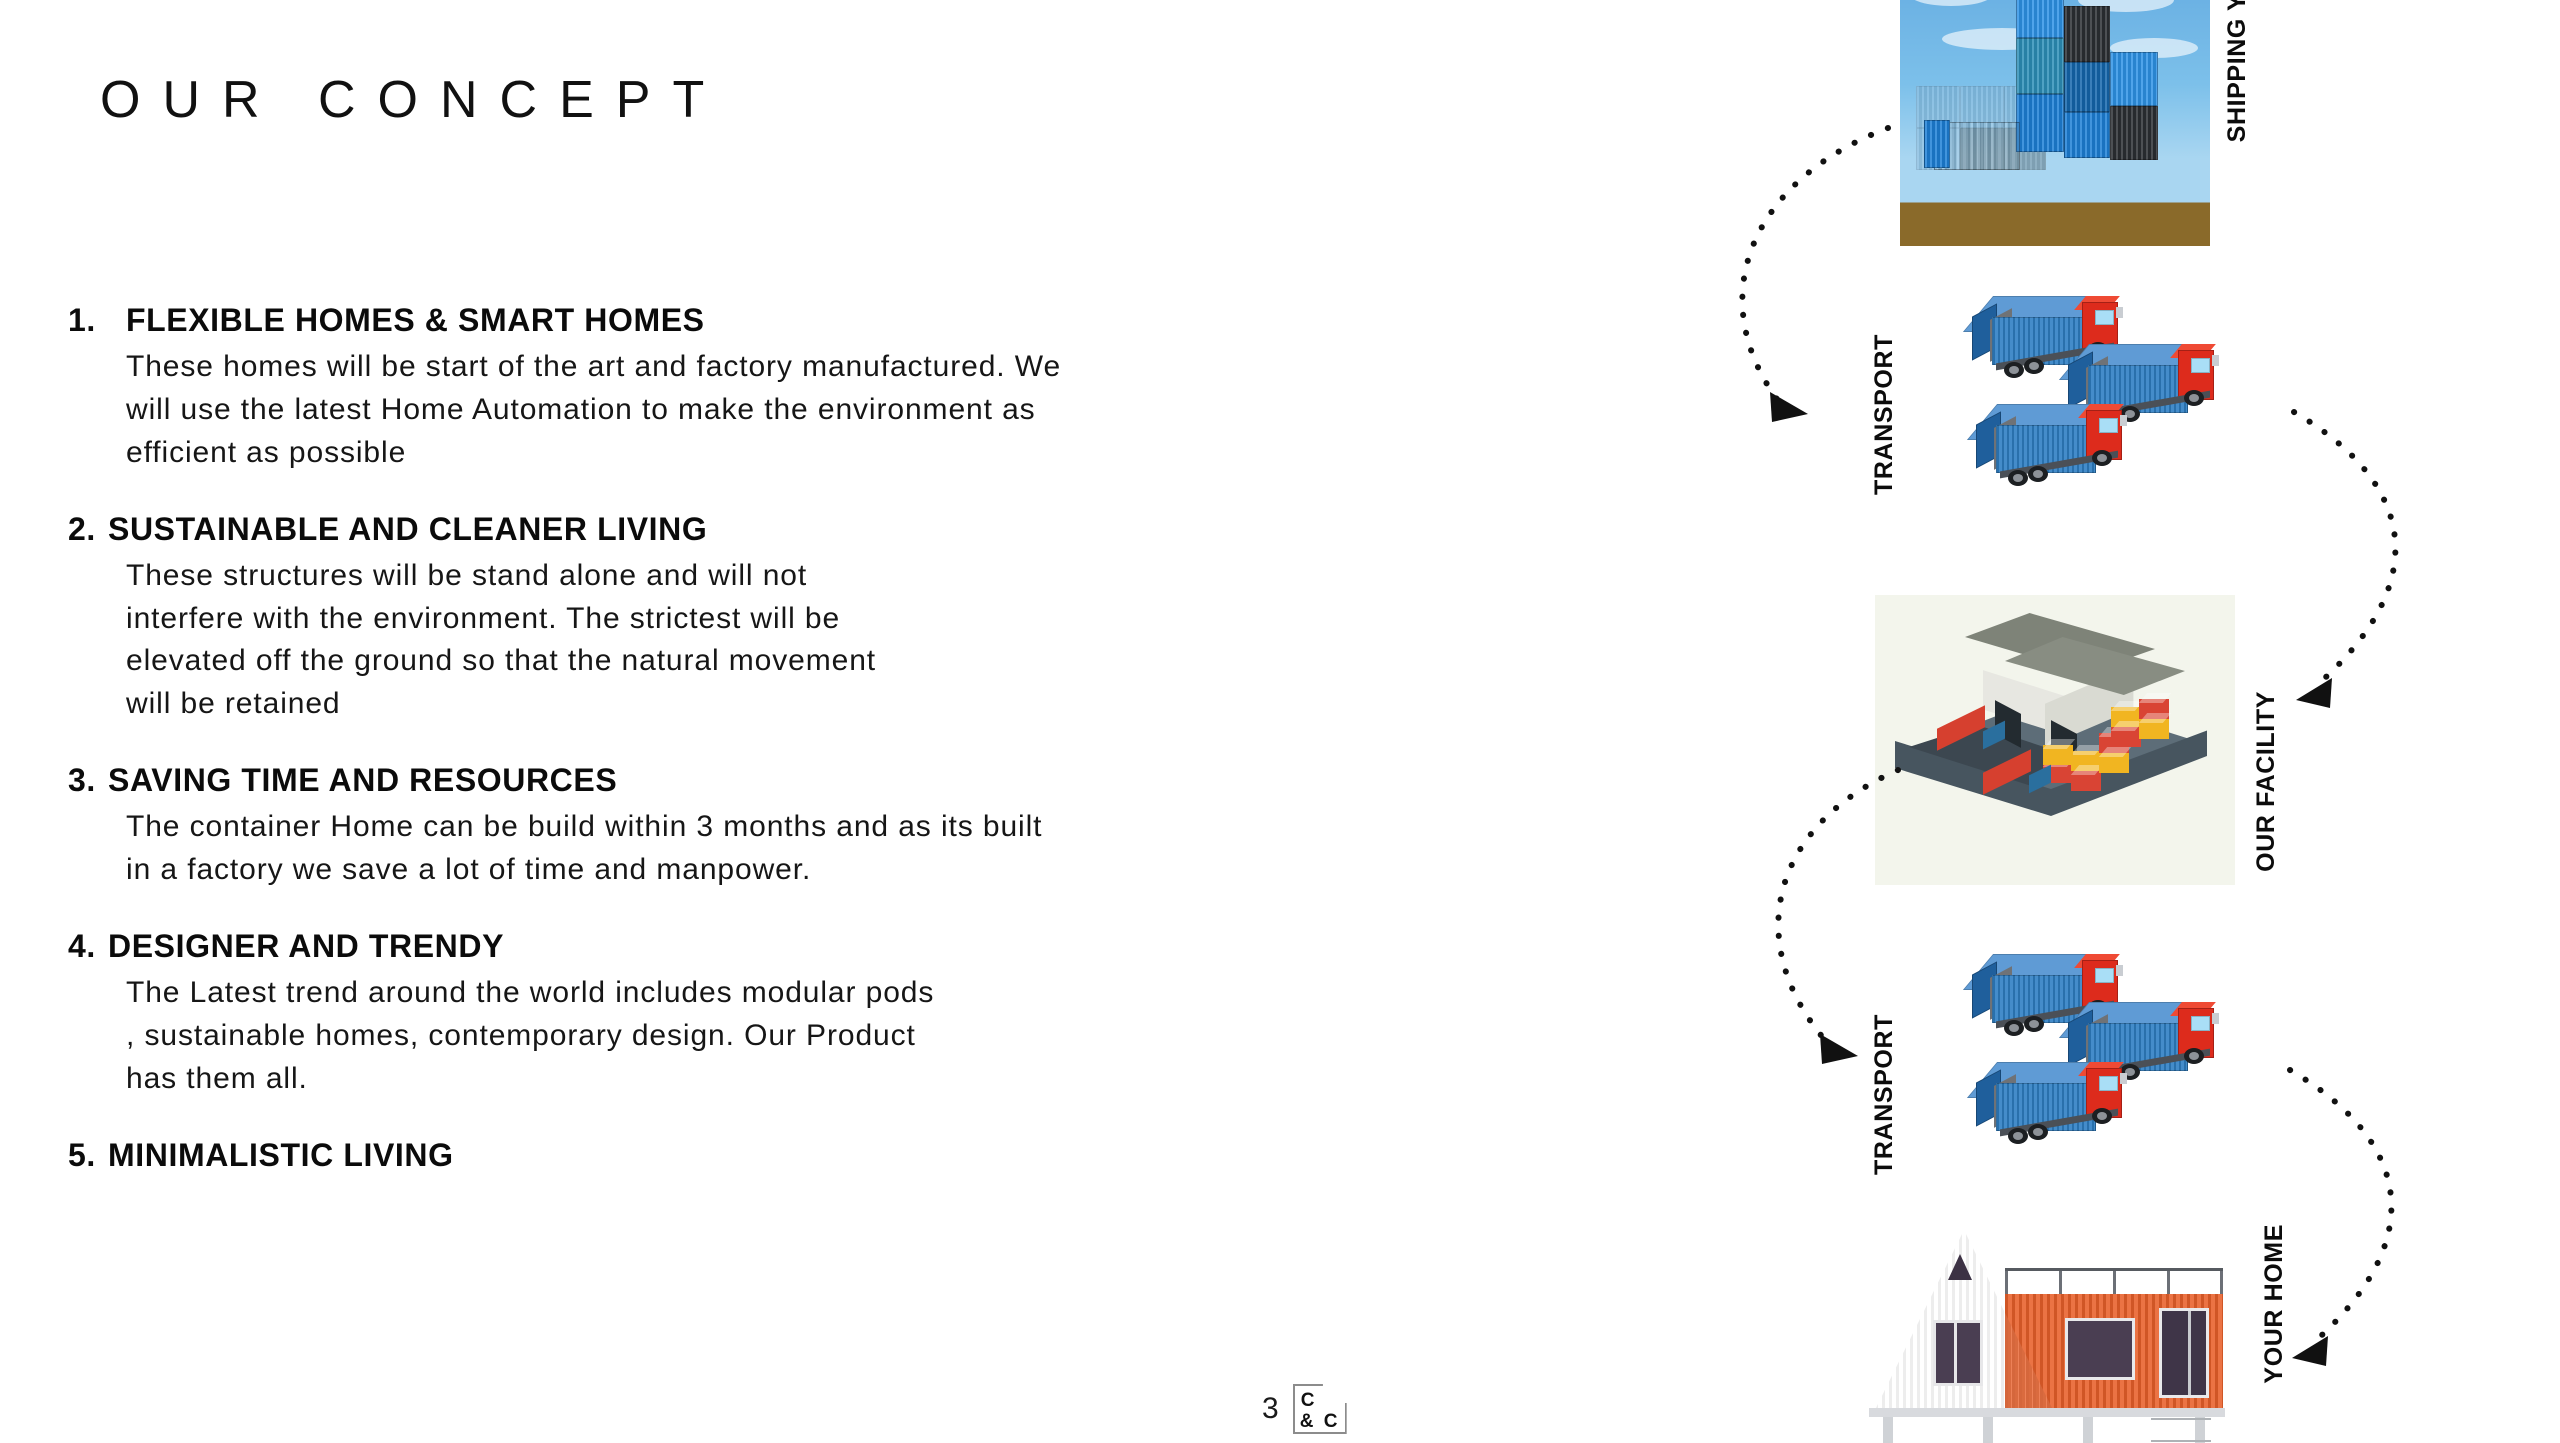 This screenshot has width=2560, height=1443. What do you see at coordinates (778, 529) in the screenshot?
I see `concept-heading: 2. SUSTAINABLE AND CLEANER LIVING` at bounding box center [778, 529].